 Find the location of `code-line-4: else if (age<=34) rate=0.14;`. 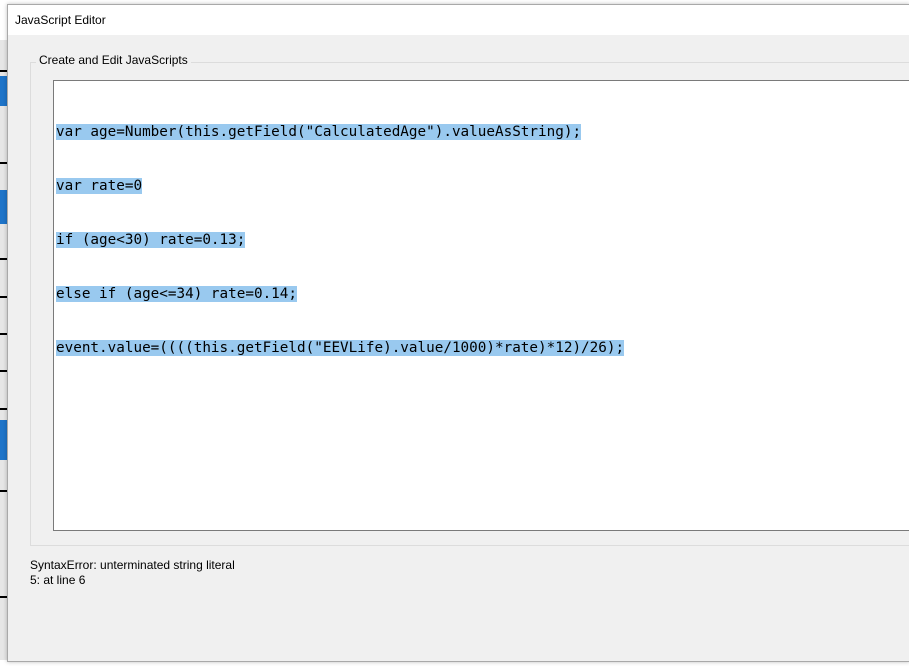

code-line-4: else if (age<=34) rate=0.14; is located at coordinates (340, 294).